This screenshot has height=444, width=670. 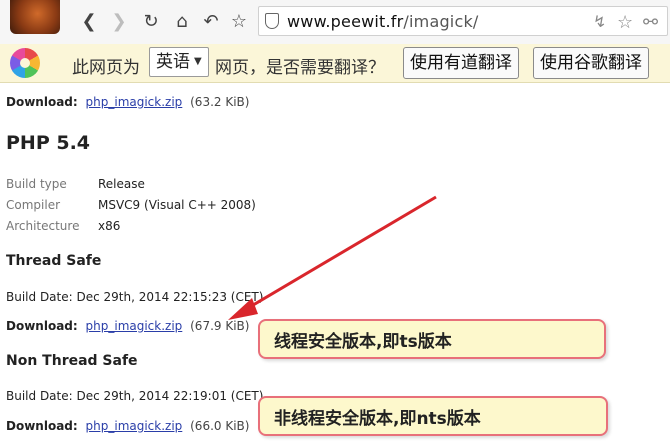 I want to click on address-bar: www.peewit.fr/imagick/ ↯ ☆ ⚯, so click(x=463, y=21).